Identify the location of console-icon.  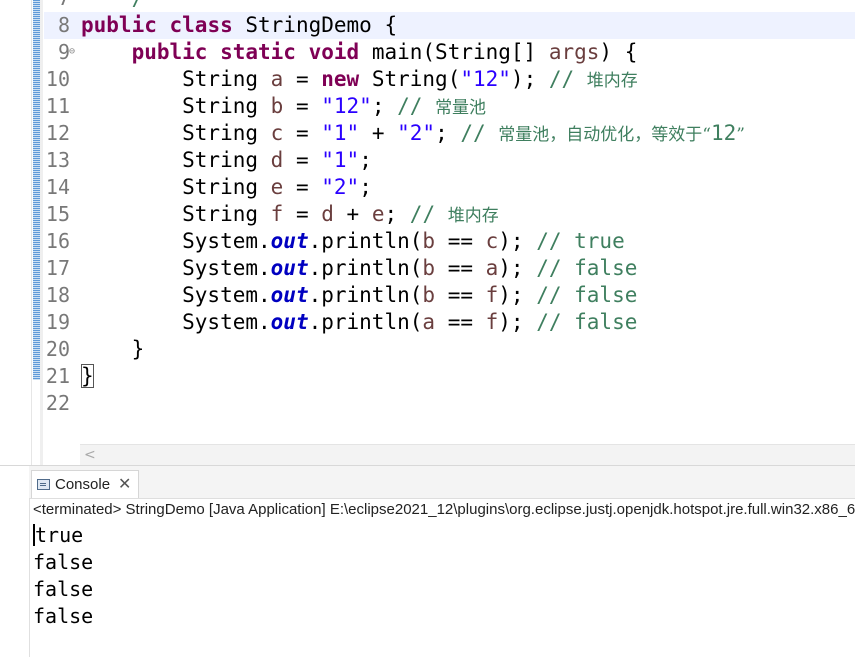
(43, 484).